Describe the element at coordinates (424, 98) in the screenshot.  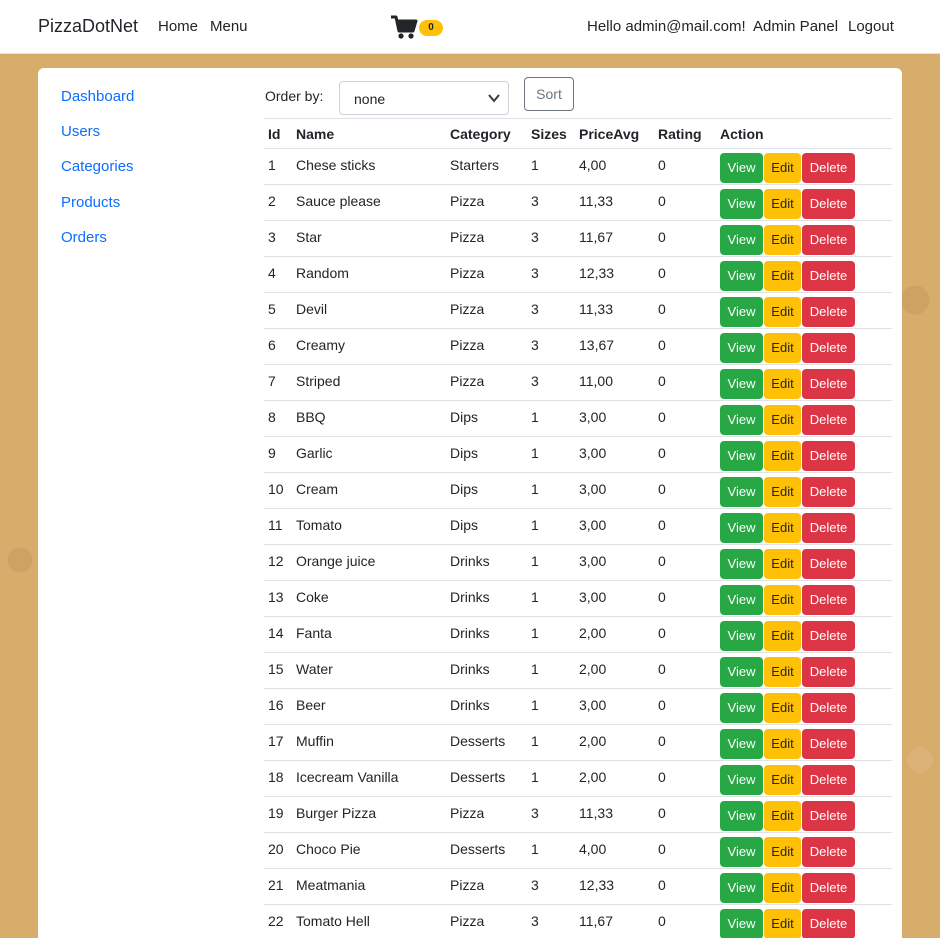
I see `order-by-select: none` at that location.